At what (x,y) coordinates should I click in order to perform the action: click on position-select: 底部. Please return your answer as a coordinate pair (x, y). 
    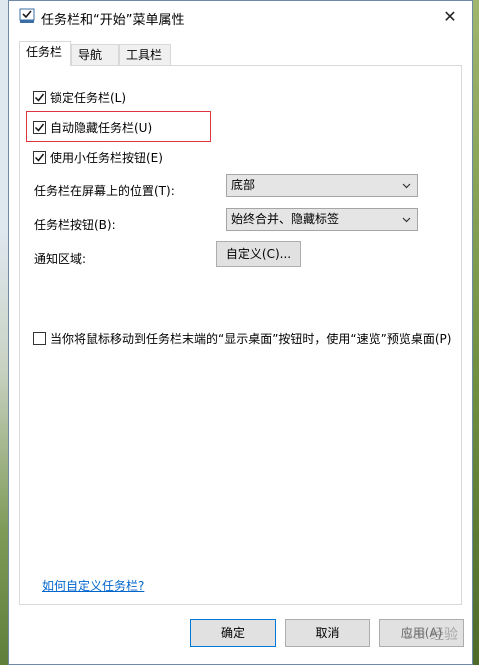
    Looking at the image, I should click on (322, 185).